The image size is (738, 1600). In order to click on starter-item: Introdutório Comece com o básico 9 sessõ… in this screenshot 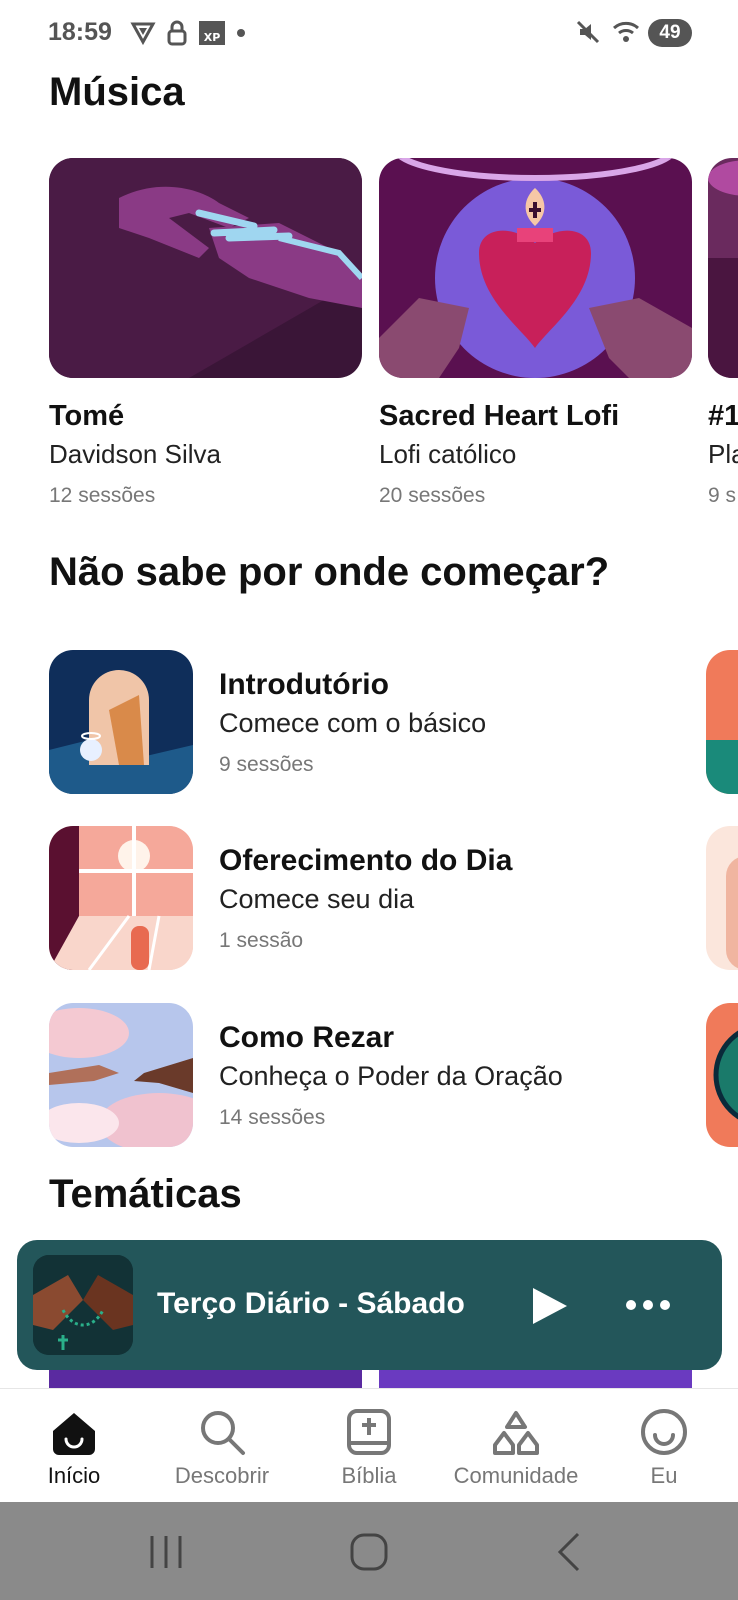, I will do `click(369, 722)`.